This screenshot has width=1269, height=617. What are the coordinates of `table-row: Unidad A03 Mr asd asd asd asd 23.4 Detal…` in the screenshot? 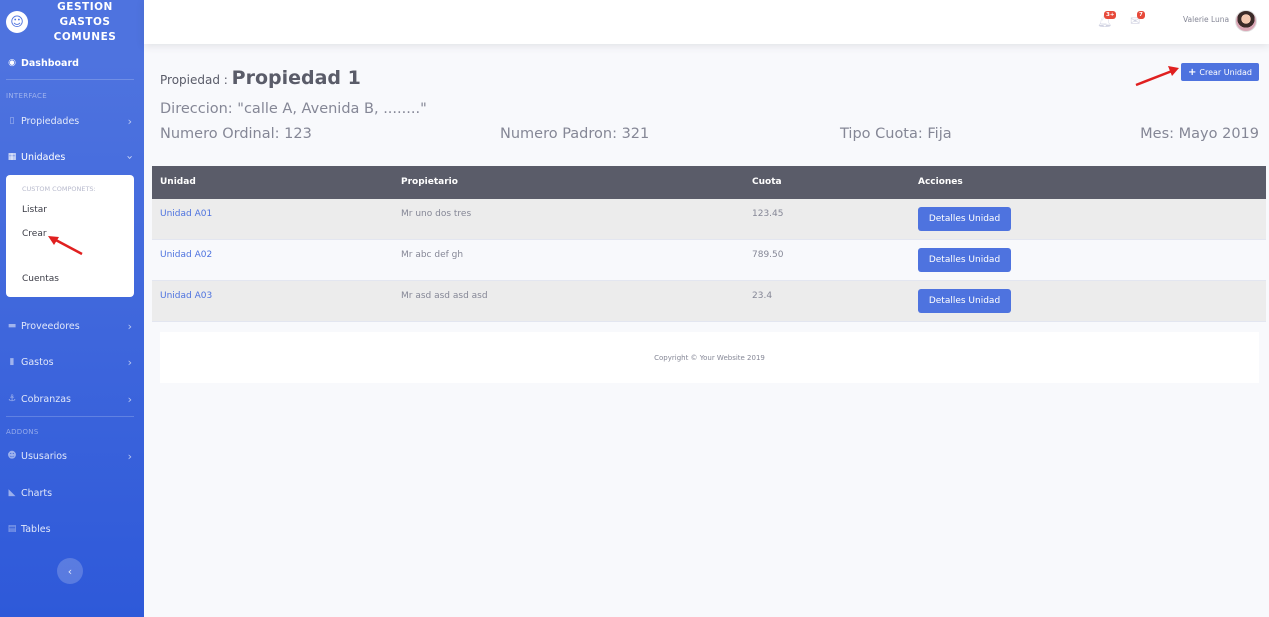 It's located at (709, 301).